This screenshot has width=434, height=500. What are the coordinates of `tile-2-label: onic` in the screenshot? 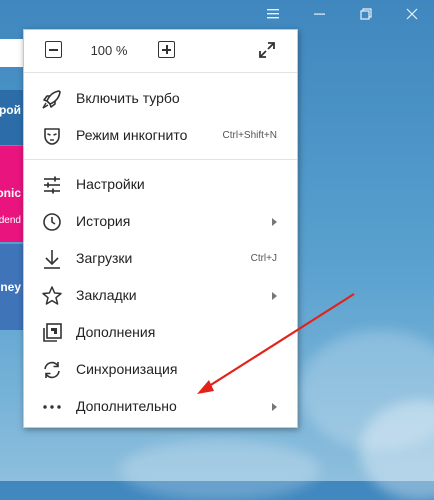 It's located at (10, 193).